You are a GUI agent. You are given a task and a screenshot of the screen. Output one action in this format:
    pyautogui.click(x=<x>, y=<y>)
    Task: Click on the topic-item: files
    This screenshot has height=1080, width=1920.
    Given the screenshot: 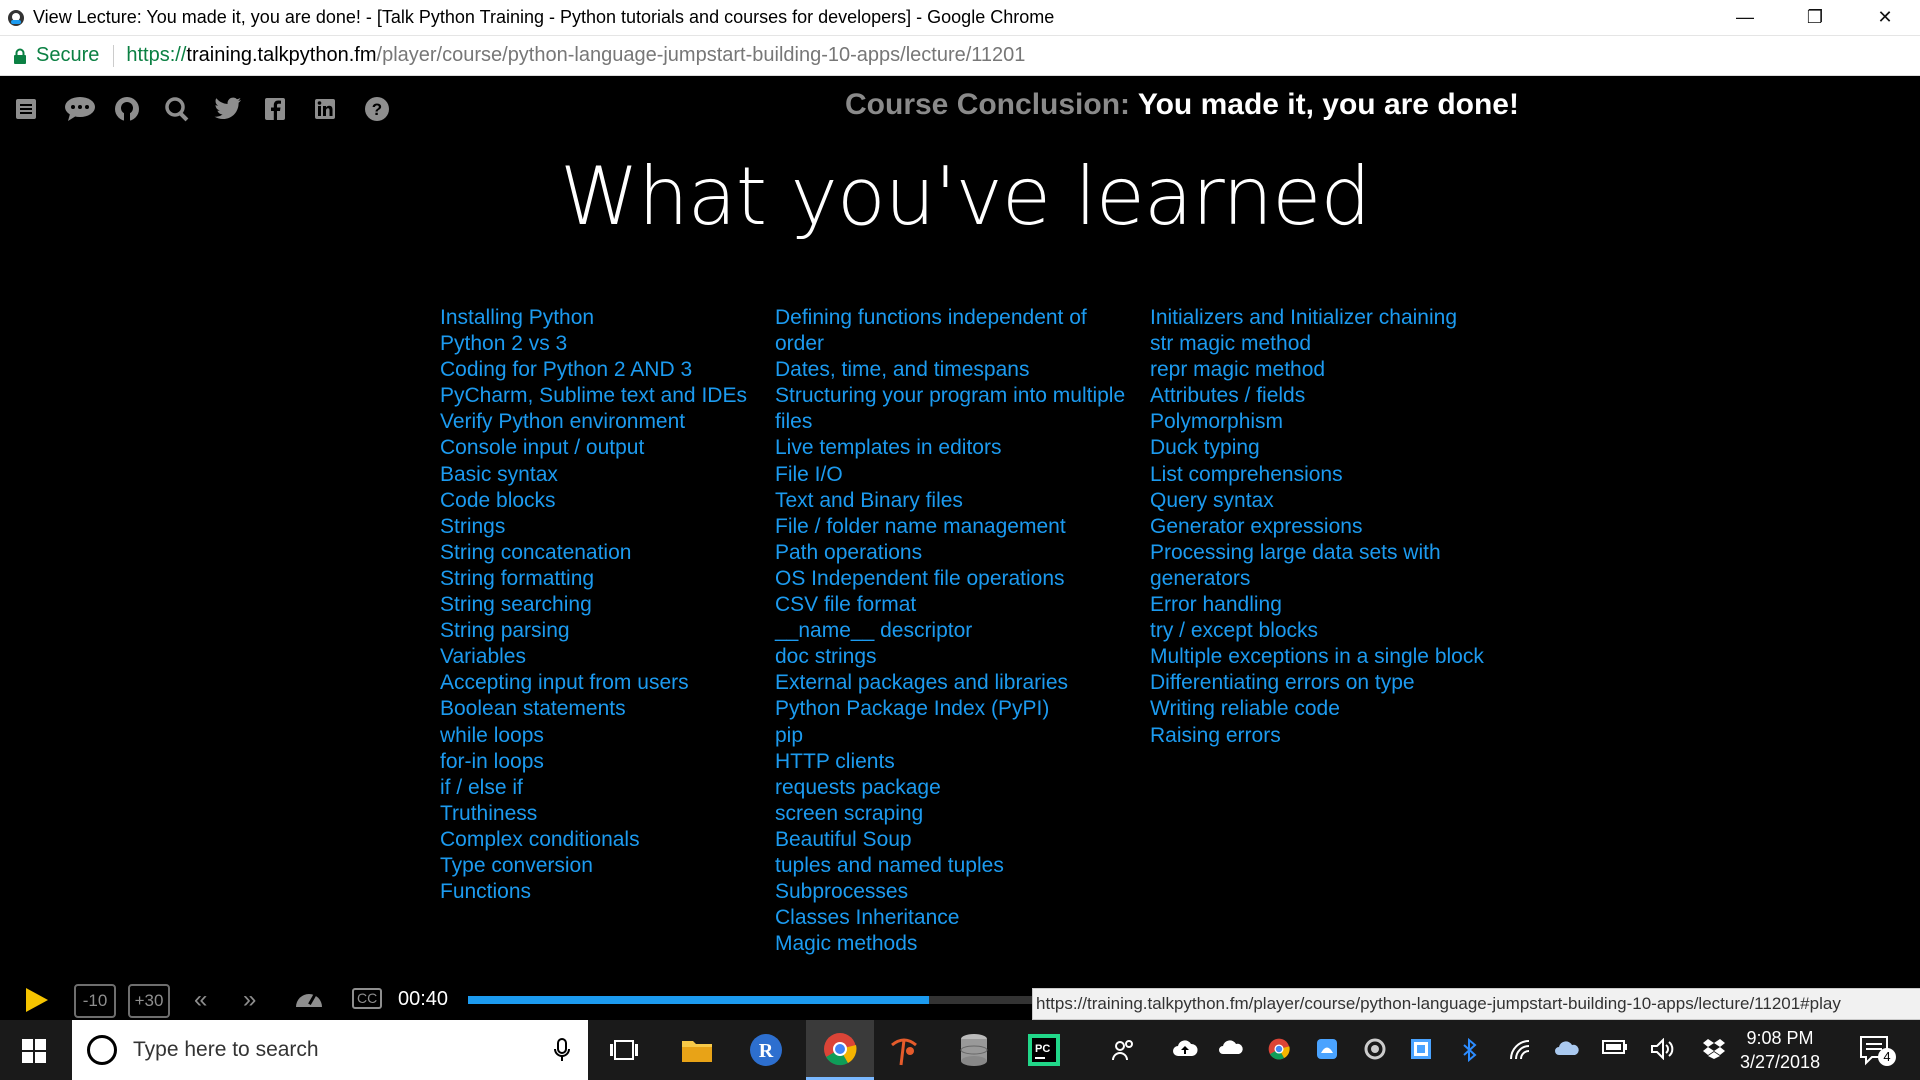 What is the action you would take?
    pyautogui.click(x=794, y=422)
    